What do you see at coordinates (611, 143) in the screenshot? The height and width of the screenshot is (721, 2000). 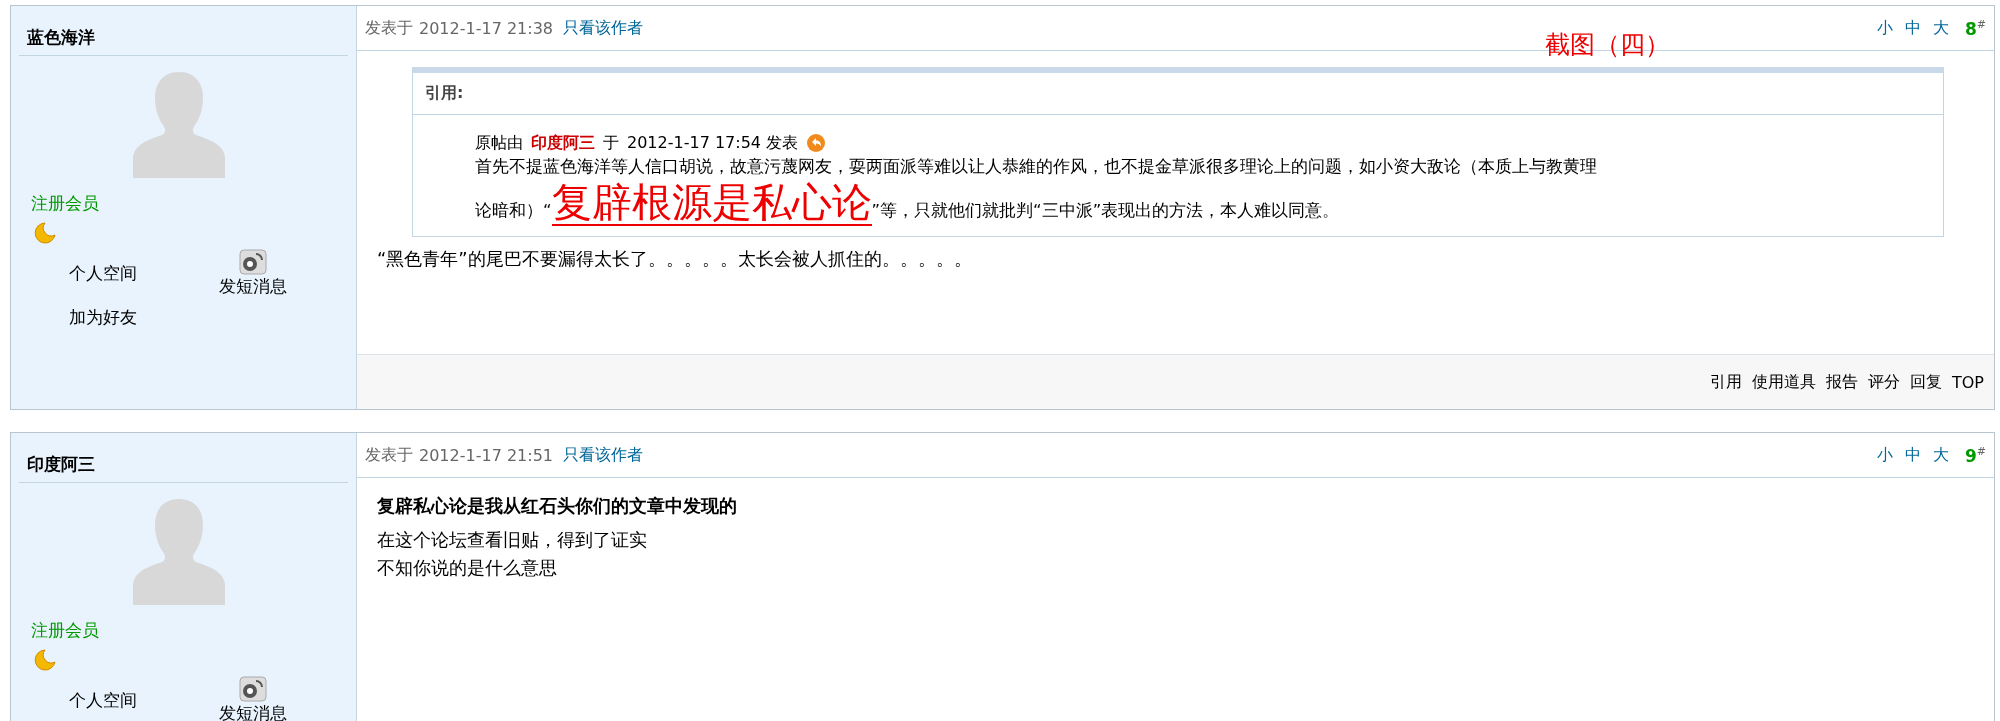 I see `quote-label: 于` at bounding box center [611, 143].